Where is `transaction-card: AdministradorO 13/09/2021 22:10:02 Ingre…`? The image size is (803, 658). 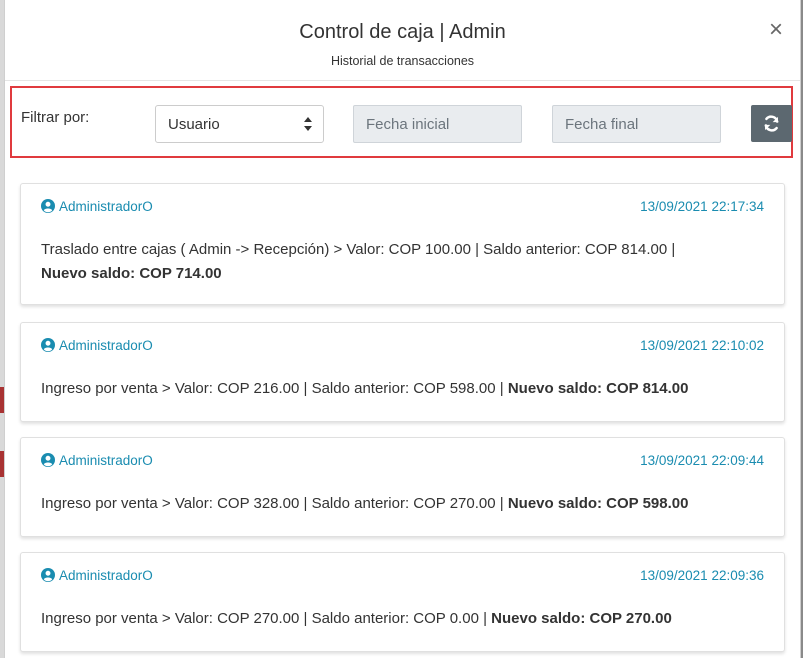
transaction-card: AdministradorO 13/09/2021 22:10:02 Ingre… is located at coordinates (402, 372).